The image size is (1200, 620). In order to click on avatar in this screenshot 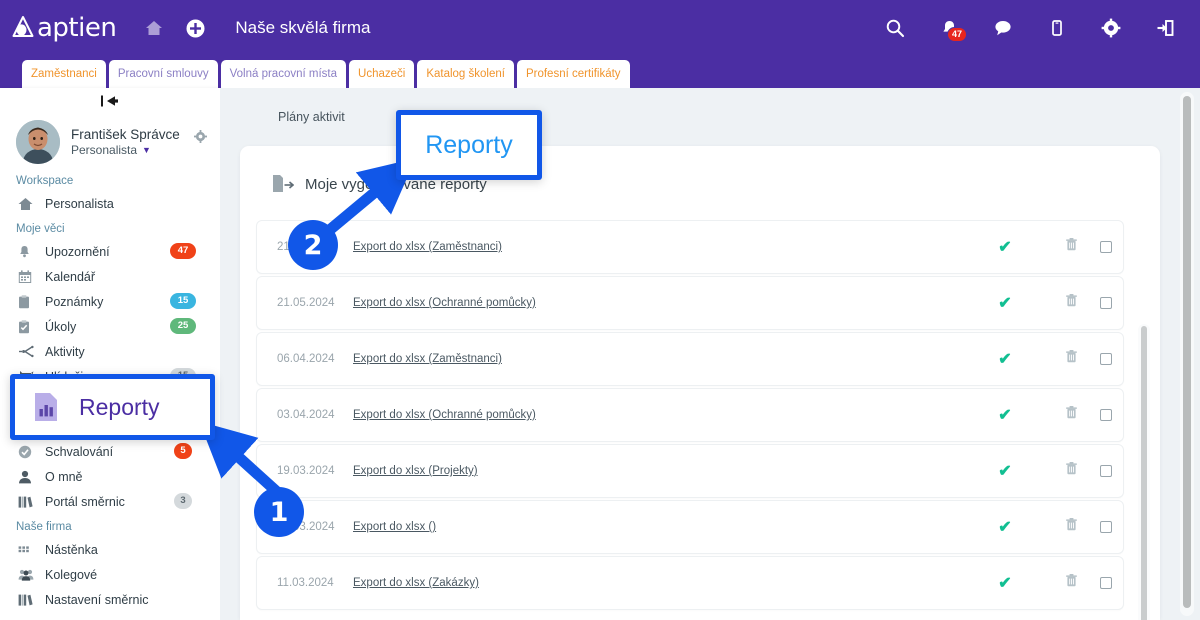, I will do `click(38, 142)`.